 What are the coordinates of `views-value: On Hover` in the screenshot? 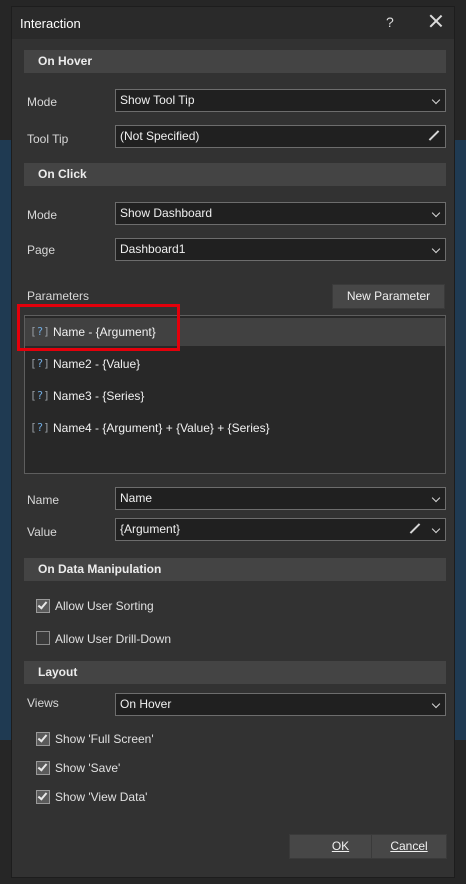 It's located at (146, 704).